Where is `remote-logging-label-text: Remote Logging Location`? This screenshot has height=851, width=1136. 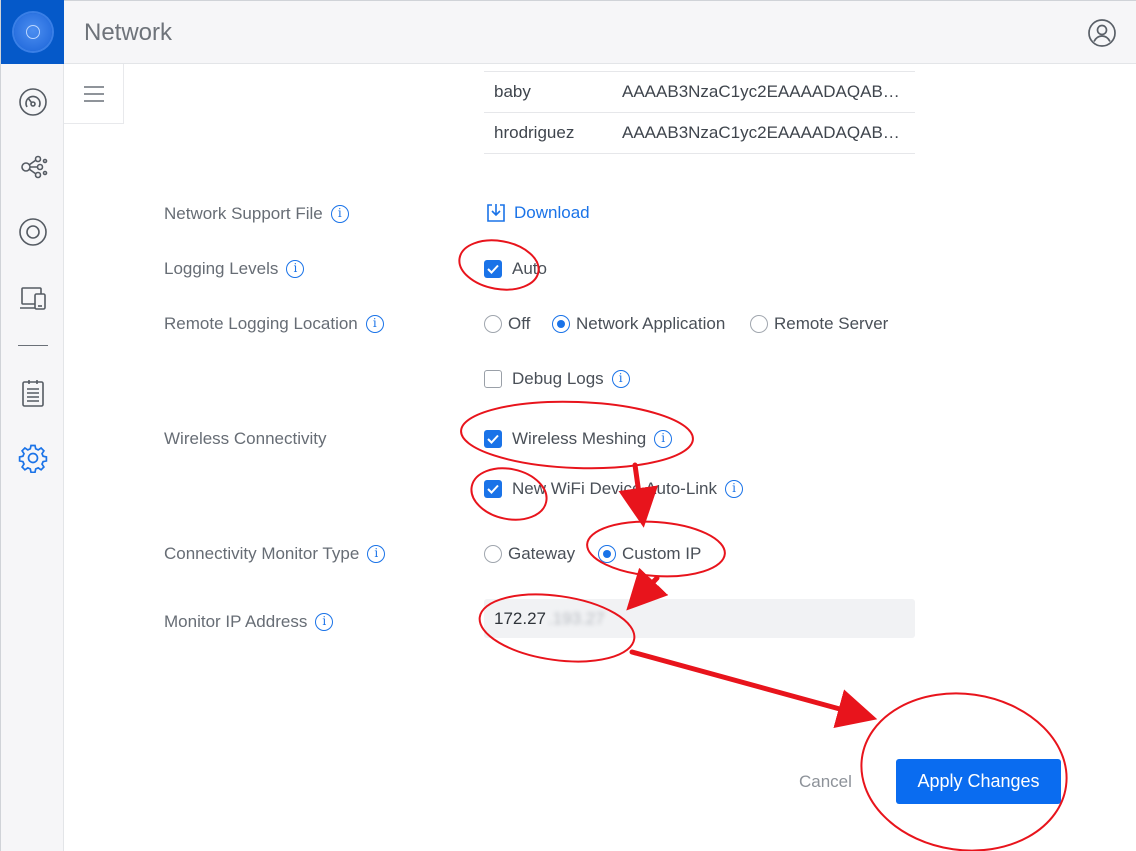 remote-logging-label-text: Remote Logging Location is located at coordinates (261, 323).